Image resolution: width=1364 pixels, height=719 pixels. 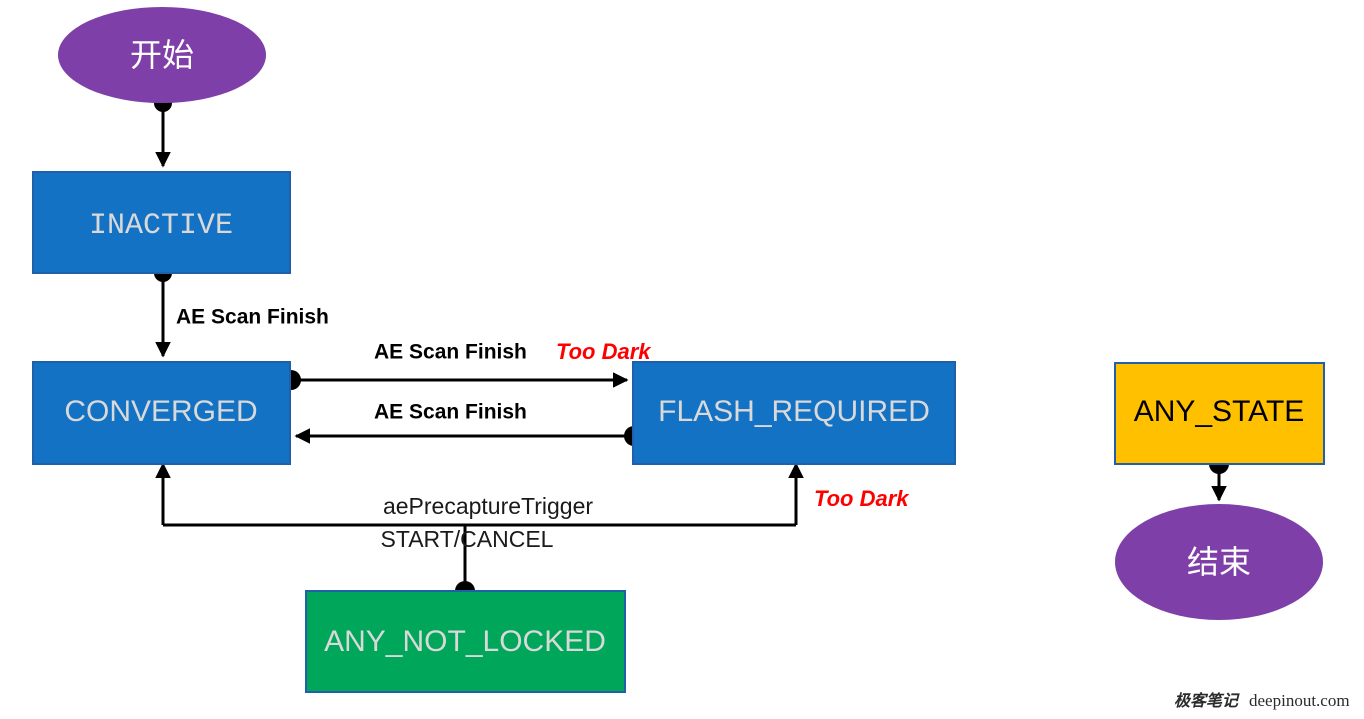 I want to click on node-converged-label: CONVERGED, so click(x=160, y=411).